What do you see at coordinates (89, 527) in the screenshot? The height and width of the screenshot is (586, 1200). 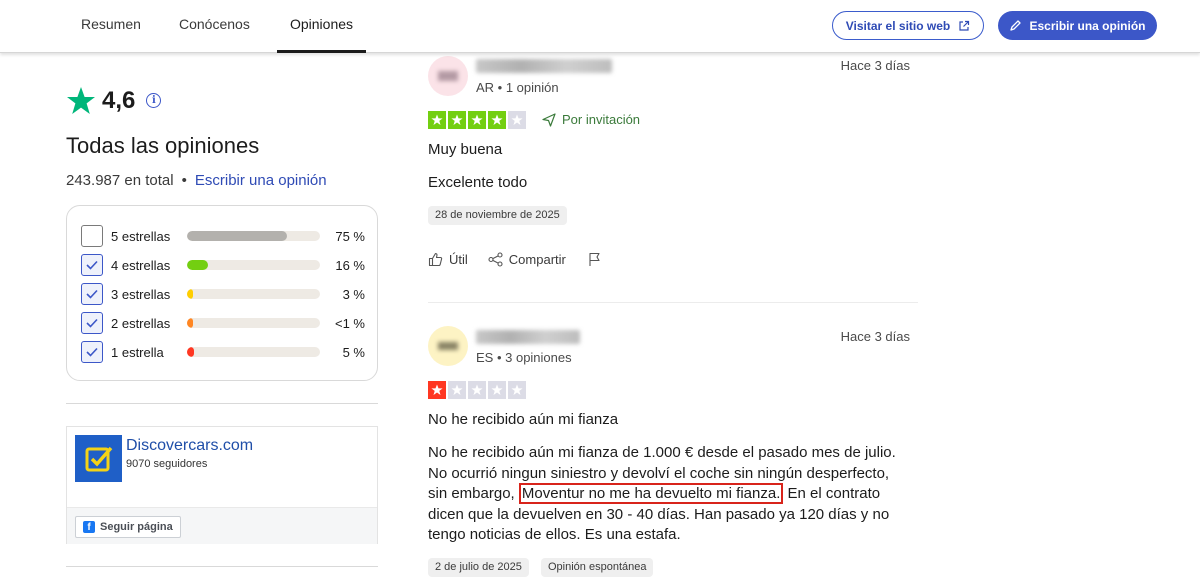 I see `facebook-icon: f` at bounding box center [89, 527].